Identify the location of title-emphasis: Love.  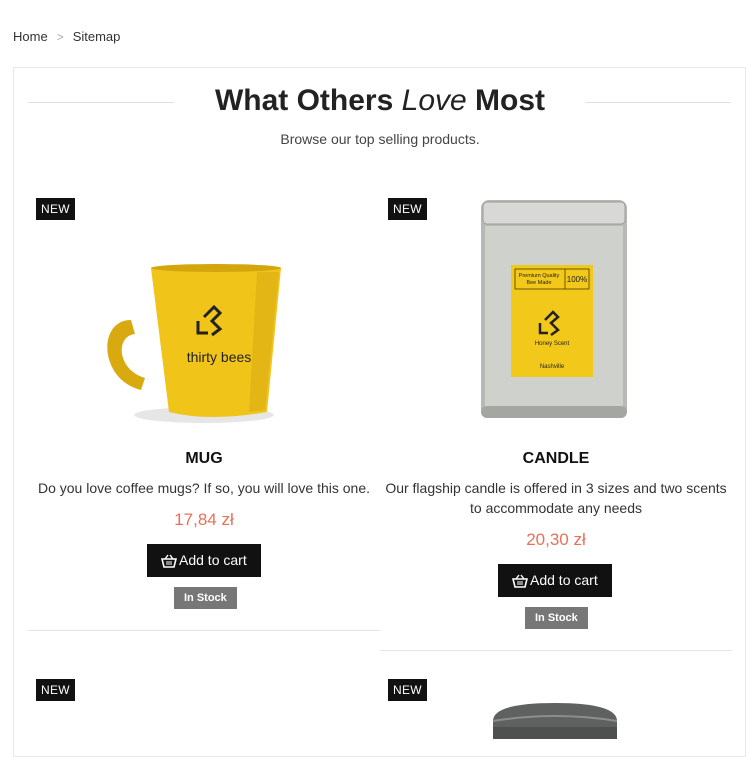
(434, 100).